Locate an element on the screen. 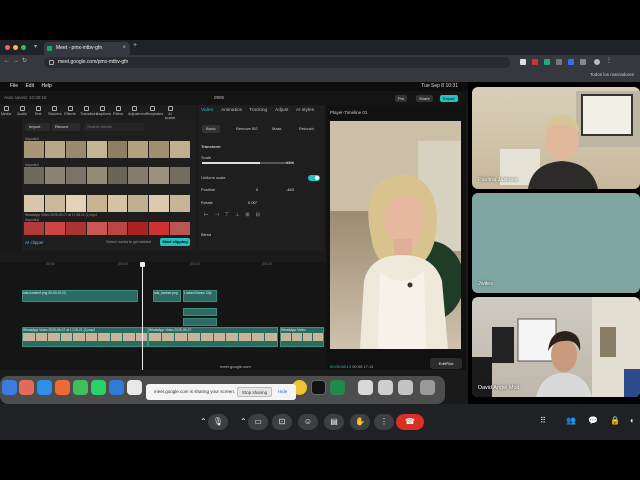 Image resolution: width=640 pixels, height=480 pixels. mail-icon is located at coordinates (116, 387).